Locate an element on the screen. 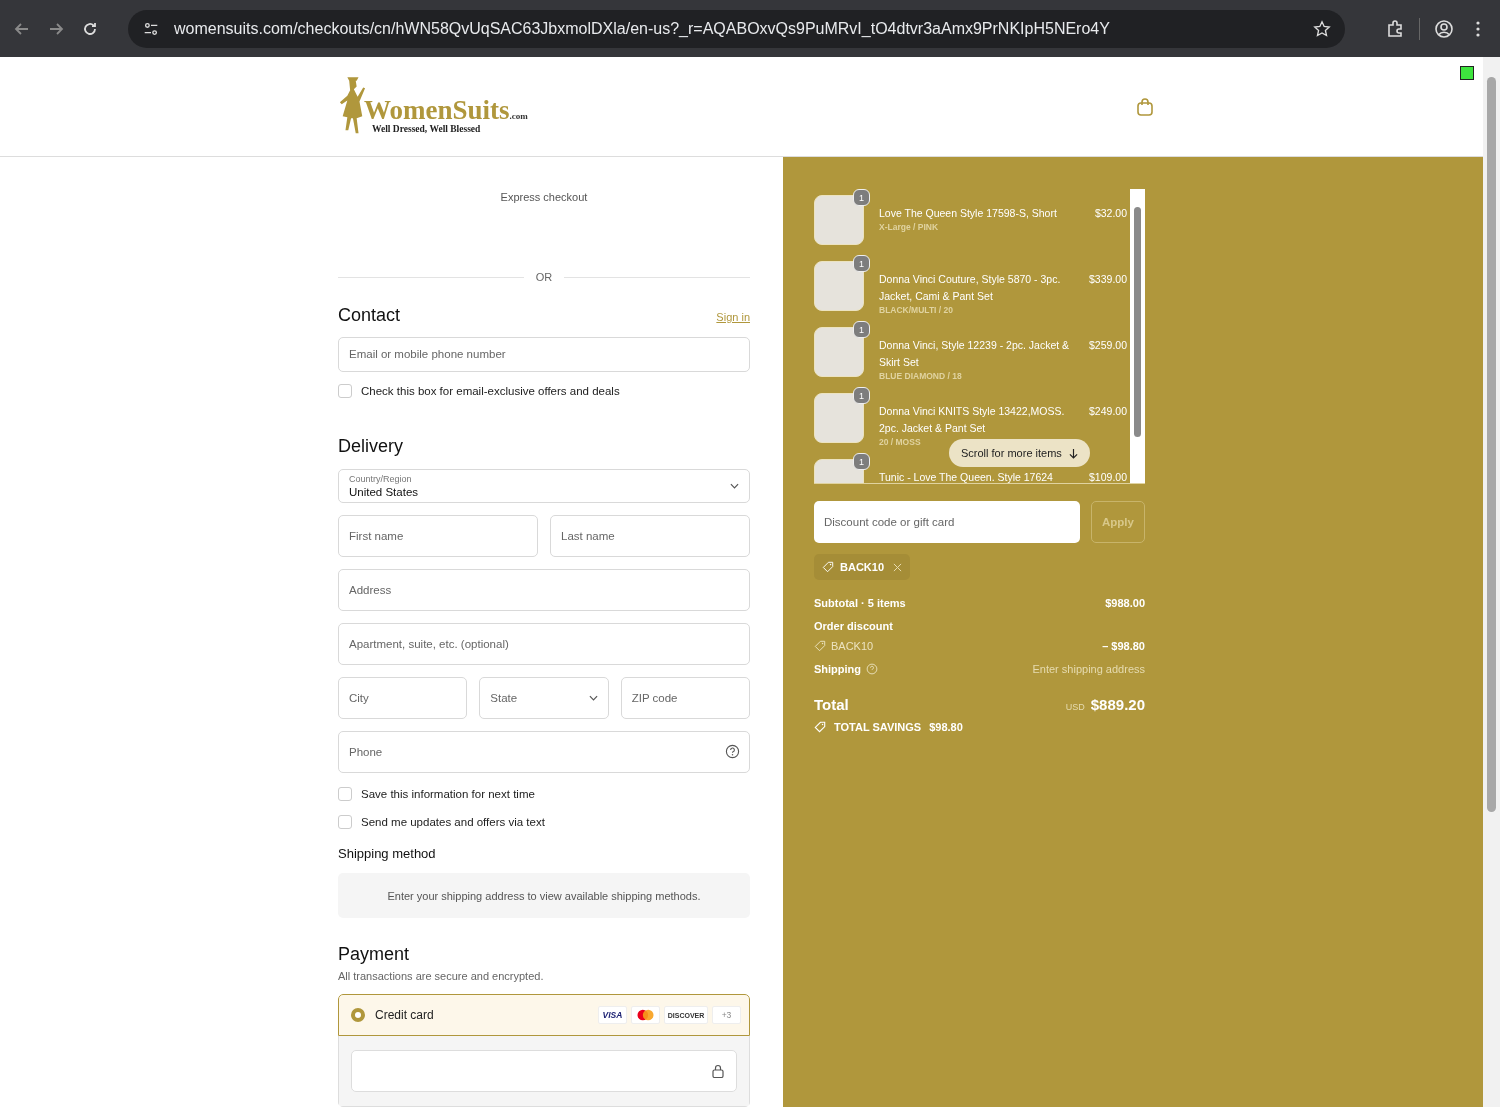  total-label: Total is located at coordinates (831, 704).